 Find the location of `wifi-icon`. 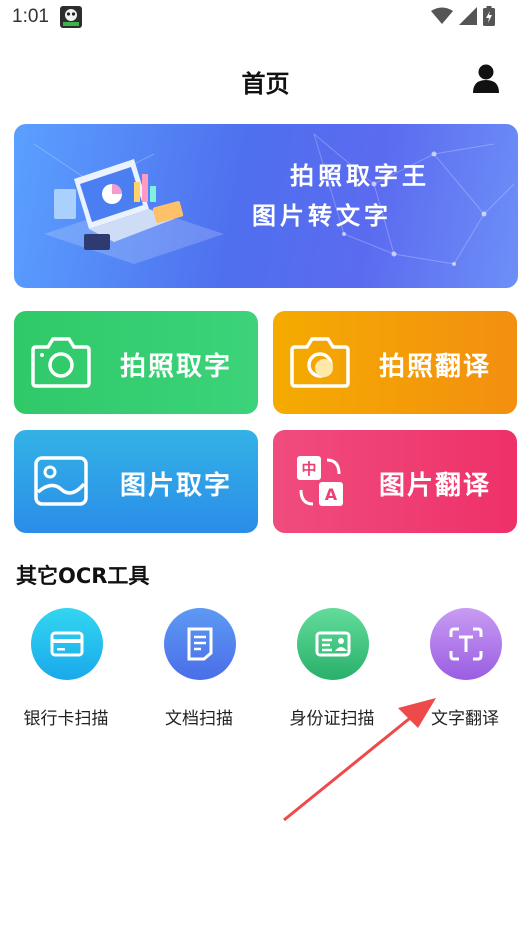

wifi-icon is located at coordinates (442, 18).